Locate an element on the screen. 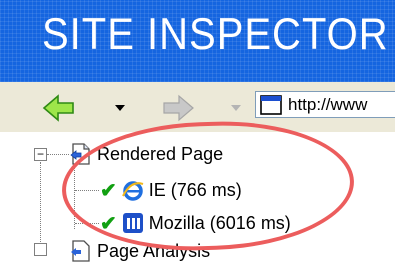 This screenshot has height=266, width=395. tree-item-mozilla: ✔ Mozilla (6016 ms) is located at coordinates (195, 223).